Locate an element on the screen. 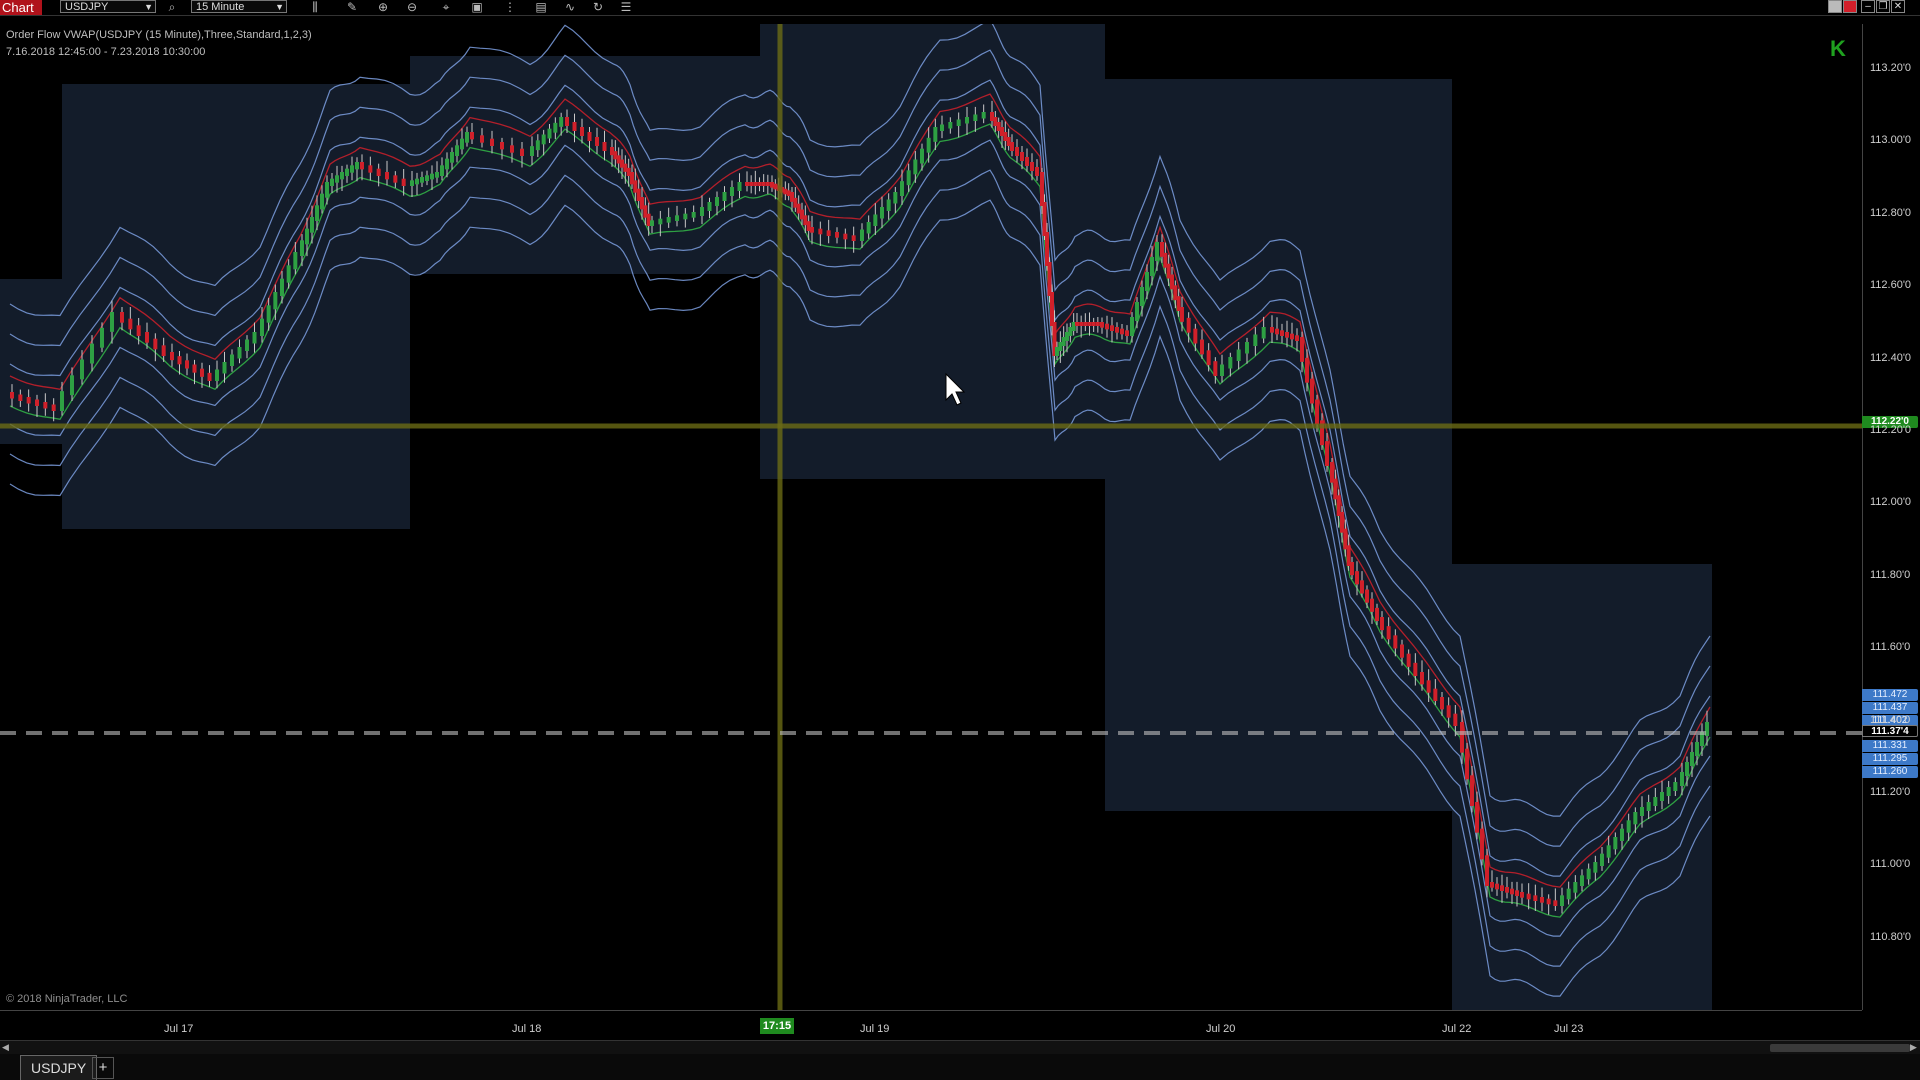  strategies-icon: ▤ is located at coordinates (541, 7).